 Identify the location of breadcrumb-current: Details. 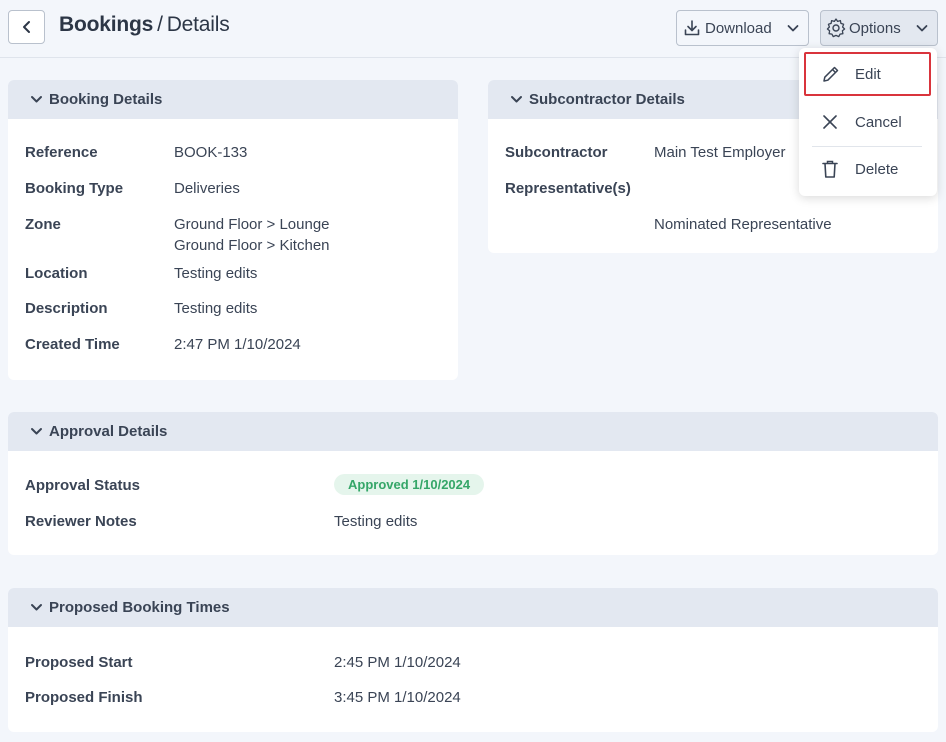
(198, 24).